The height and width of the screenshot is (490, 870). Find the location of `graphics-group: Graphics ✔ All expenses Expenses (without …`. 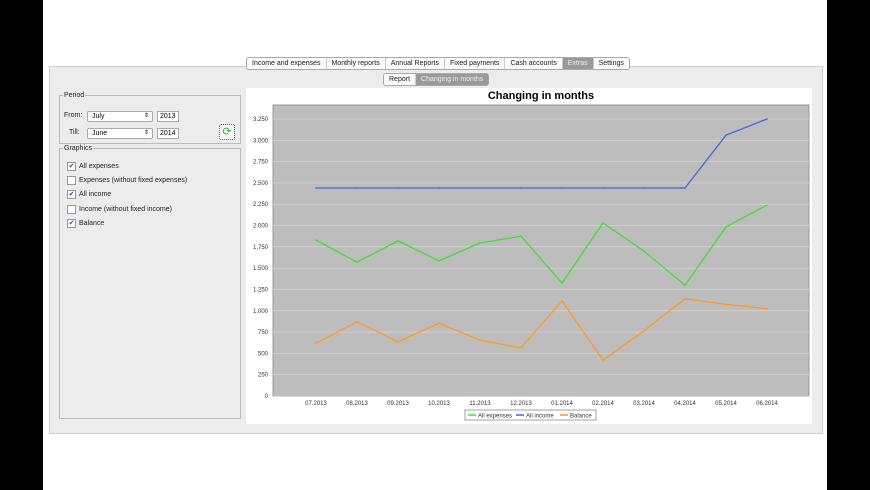

graphics-group: Graphics ✔ All expenses Expenses (without … is located at coordinates (150, 282).